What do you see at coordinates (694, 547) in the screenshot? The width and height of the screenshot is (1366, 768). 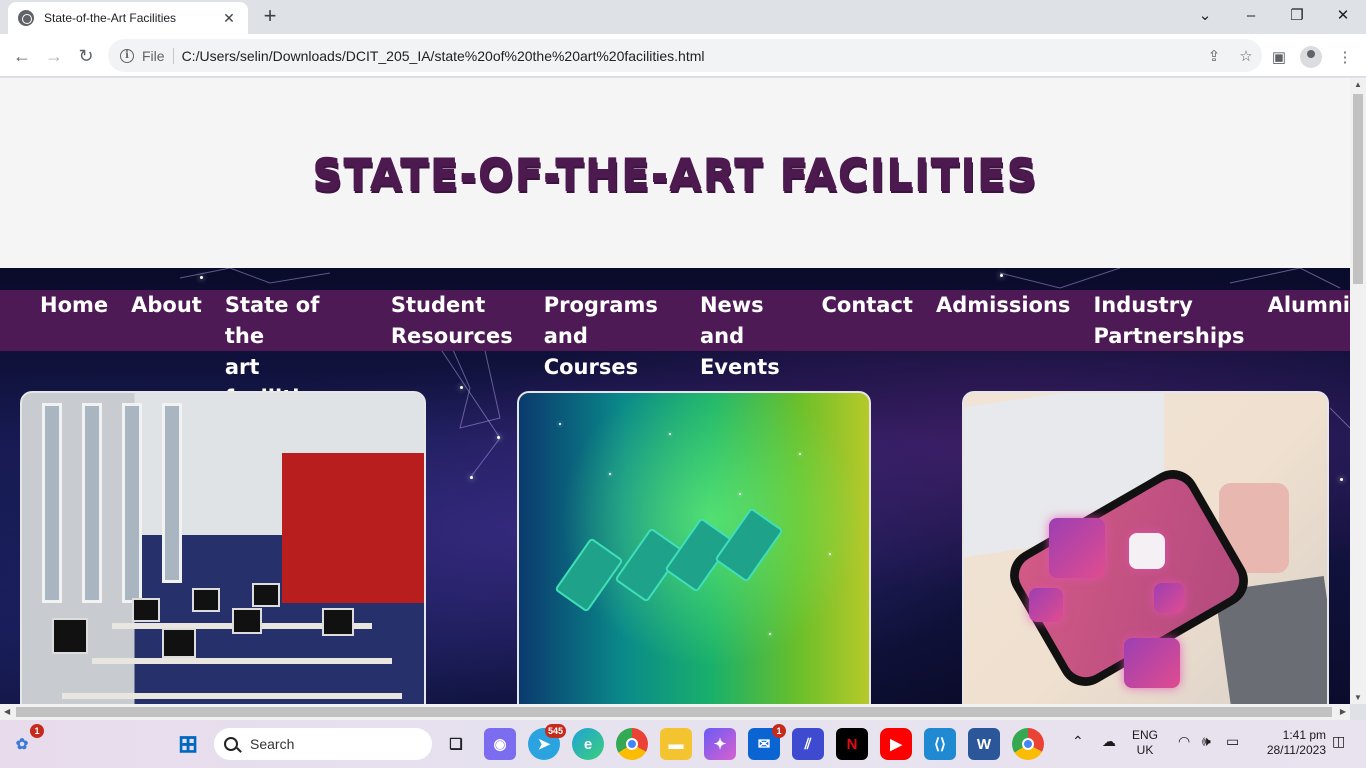 I see `network-cables-image` at bounding box center [694, 547].